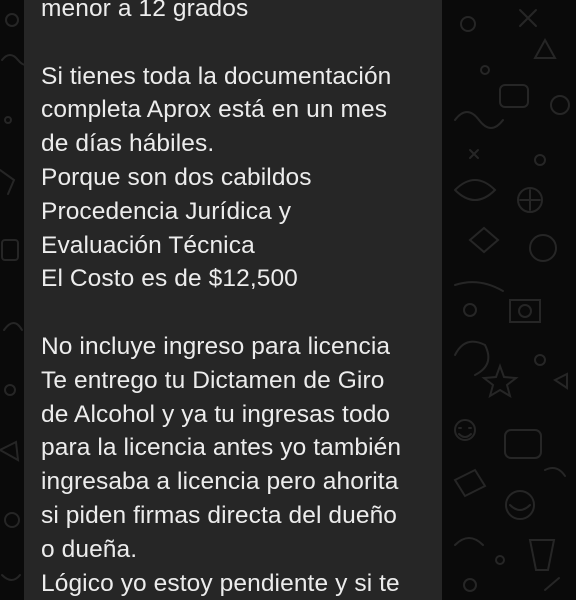 The height and width of the screenshot is (600, 576). Describe the element at coordinates (145, 11) in the screenshot. I see `message-line: menor a 12 grados` at that location.